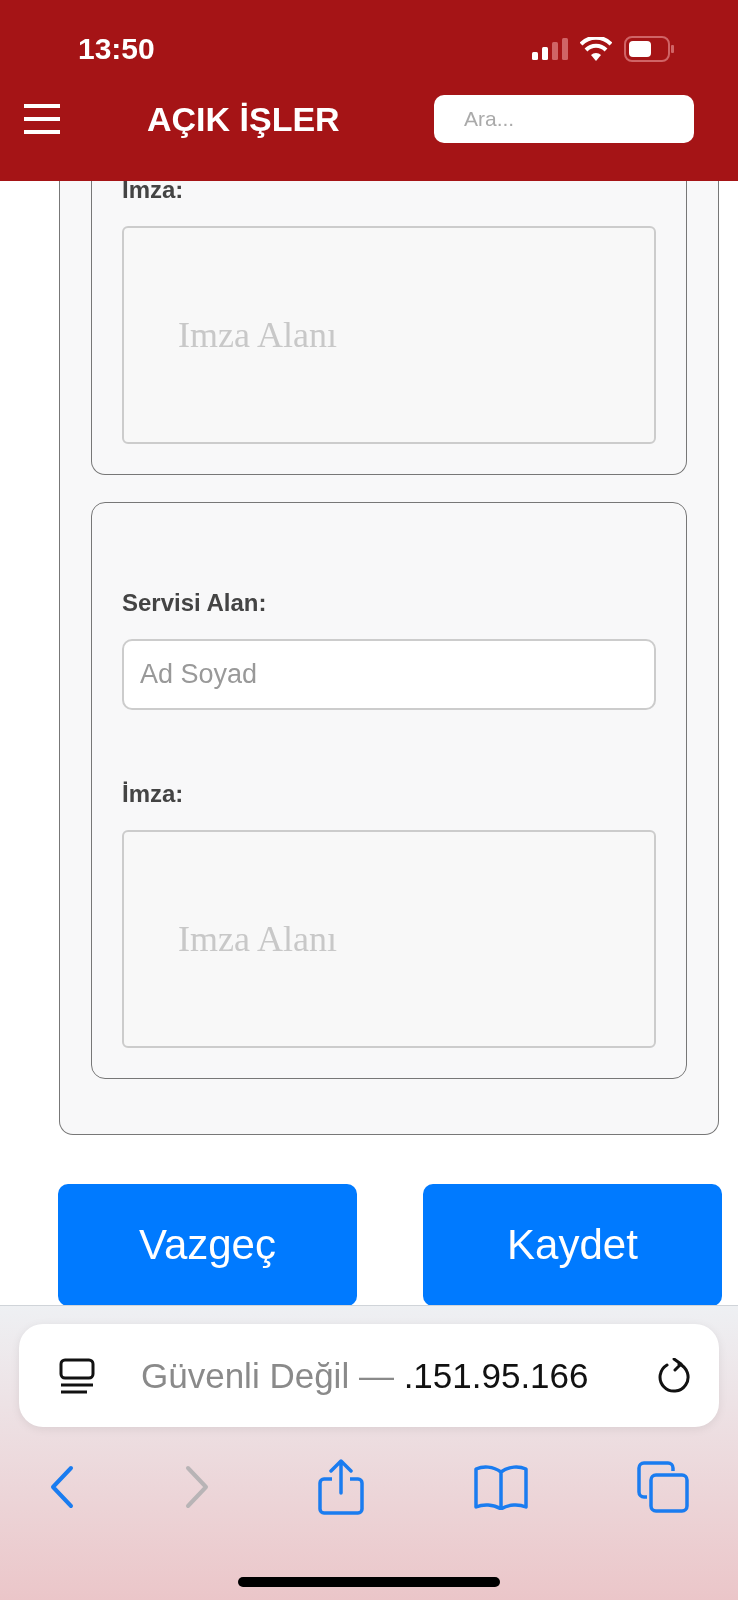 The width and height of the screenshot is (738, 1600). Describe the element at coordinates (572, 1244) in the screenshot. I see `action-button: Kaydet` at that location.